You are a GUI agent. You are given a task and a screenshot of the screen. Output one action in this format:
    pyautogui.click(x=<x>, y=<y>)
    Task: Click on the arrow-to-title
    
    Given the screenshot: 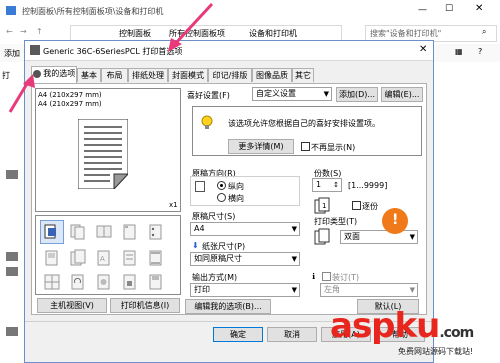 What is the action you would take?
    pyautogui.click(x=193, y=24)
    